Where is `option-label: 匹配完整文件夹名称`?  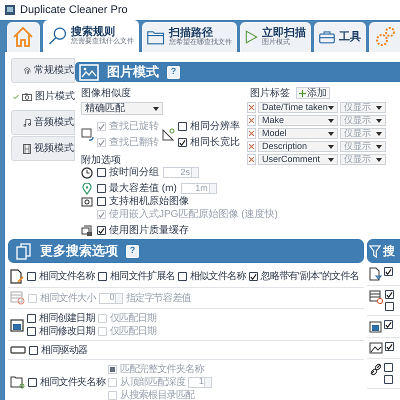
option-label: 匹配完整文件夹名称 is located at coordinates (162, 369).